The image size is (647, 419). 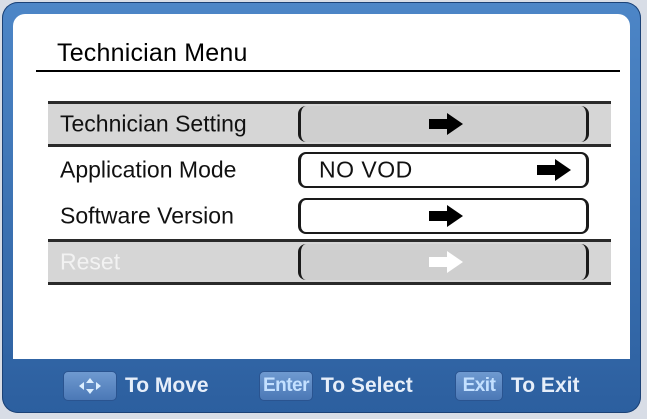 I want to click on menu-item-application-mode: Application Mode NO VOD, so click(x=329, y=170).